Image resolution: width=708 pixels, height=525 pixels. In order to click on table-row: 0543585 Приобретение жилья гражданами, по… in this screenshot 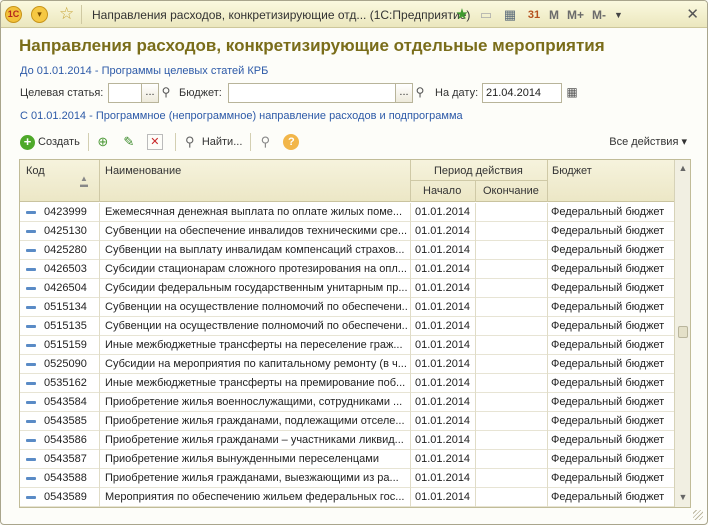, I will do `click(347, 421)`.